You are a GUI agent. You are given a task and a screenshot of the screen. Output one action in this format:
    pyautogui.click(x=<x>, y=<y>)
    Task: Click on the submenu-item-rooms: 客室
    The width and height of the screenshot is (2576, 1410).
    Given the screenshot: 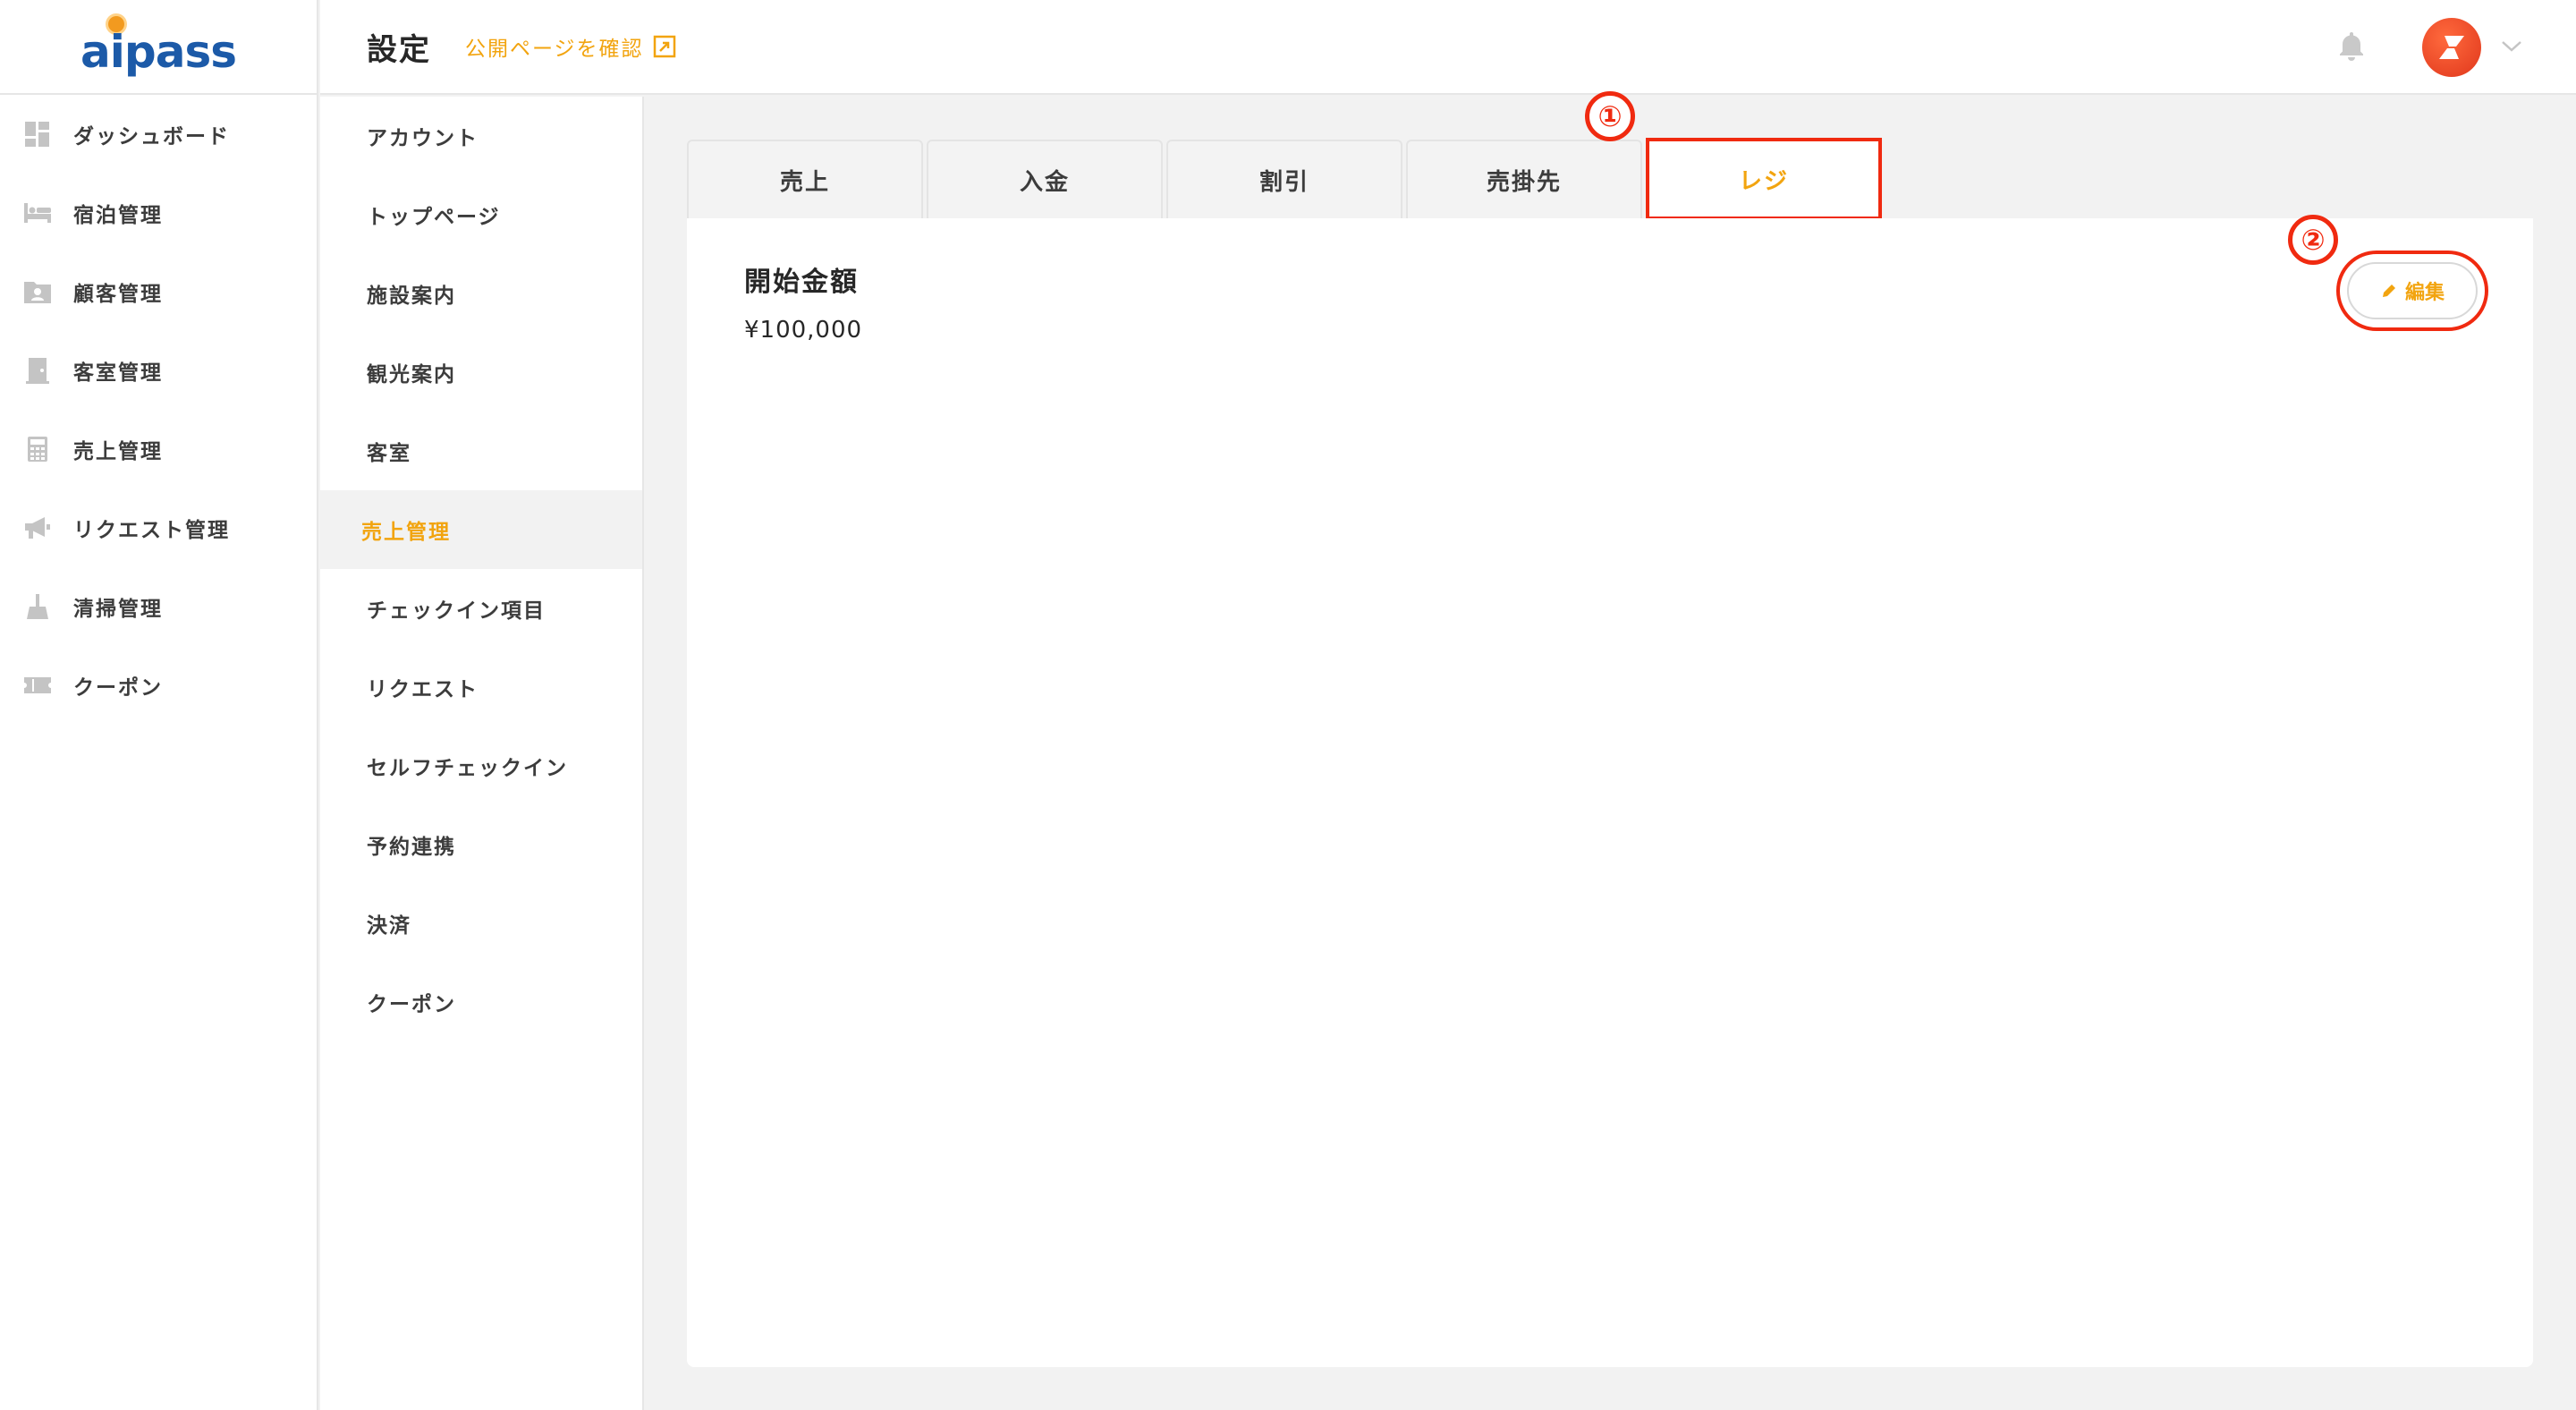 What is the action you would take?
    pyautogui.click(x=481, y=451)
    